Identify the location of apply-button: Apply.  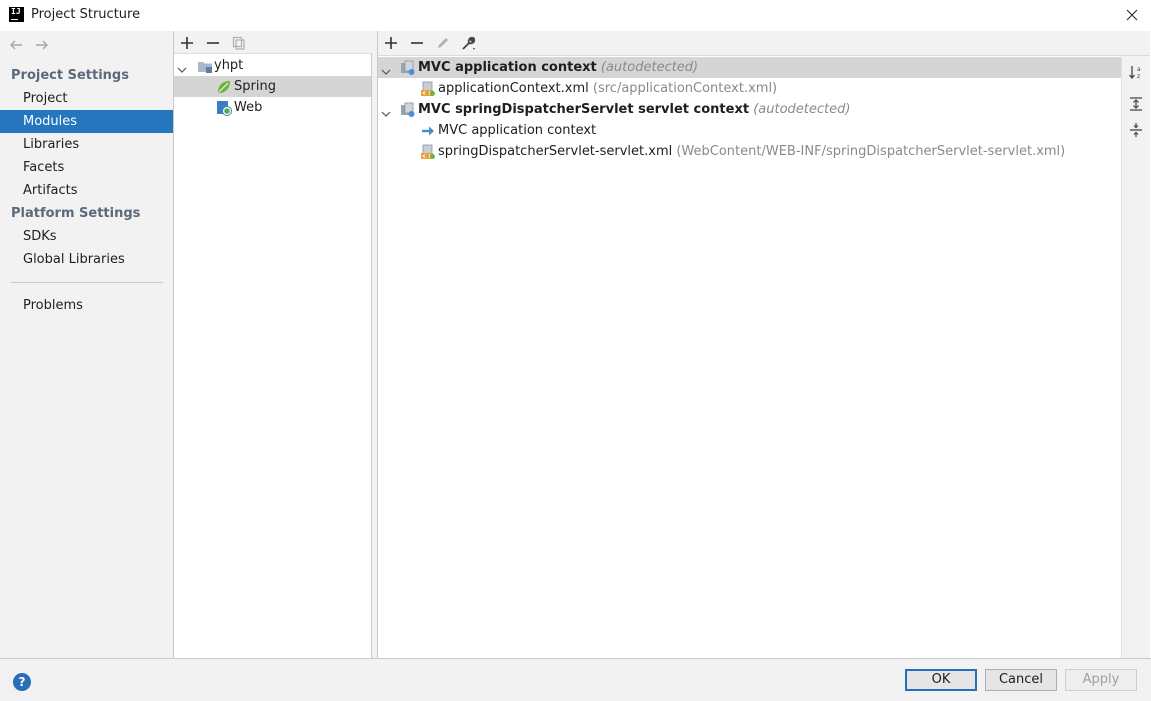
(1101, 680).